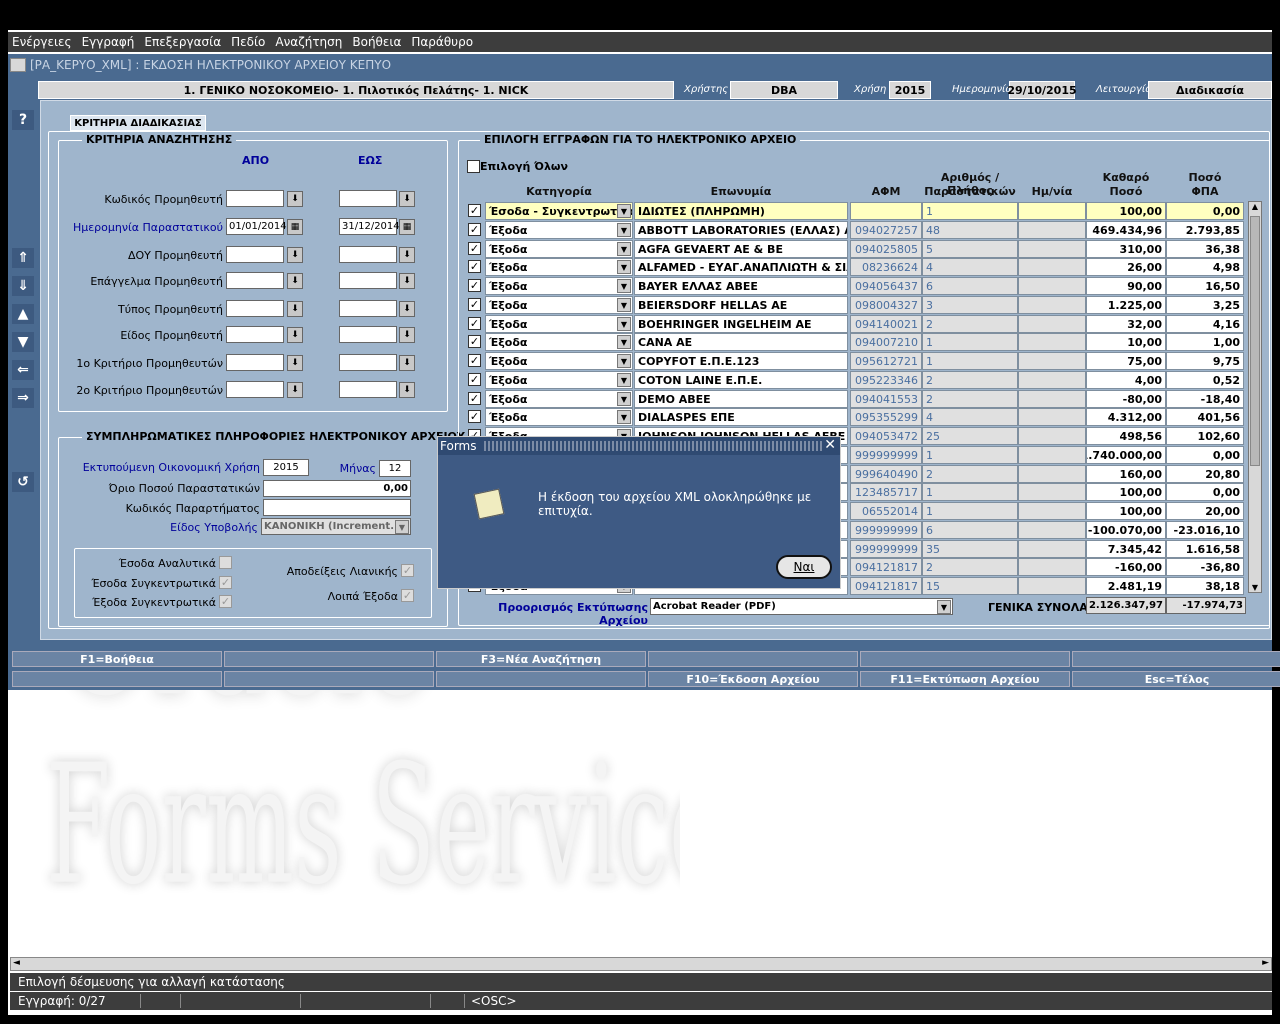  Describe the element at coordinates (541, 659) in the screenshot. I see `fkey-r1-2: F3=Νέα Αναζήτηση` at that location.